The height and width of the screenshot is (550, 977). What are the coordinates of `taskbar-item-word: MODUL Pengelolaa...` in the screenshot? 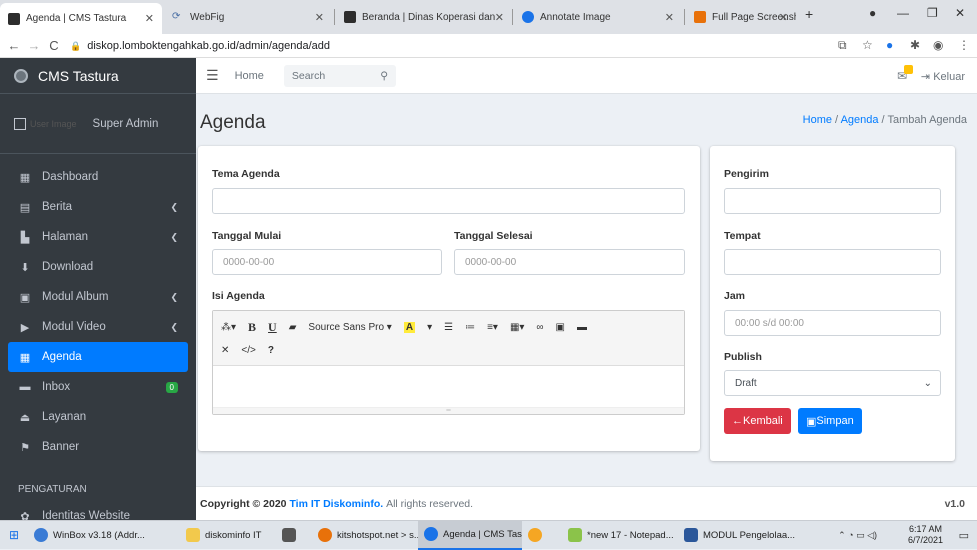 It's located at (737, 535).